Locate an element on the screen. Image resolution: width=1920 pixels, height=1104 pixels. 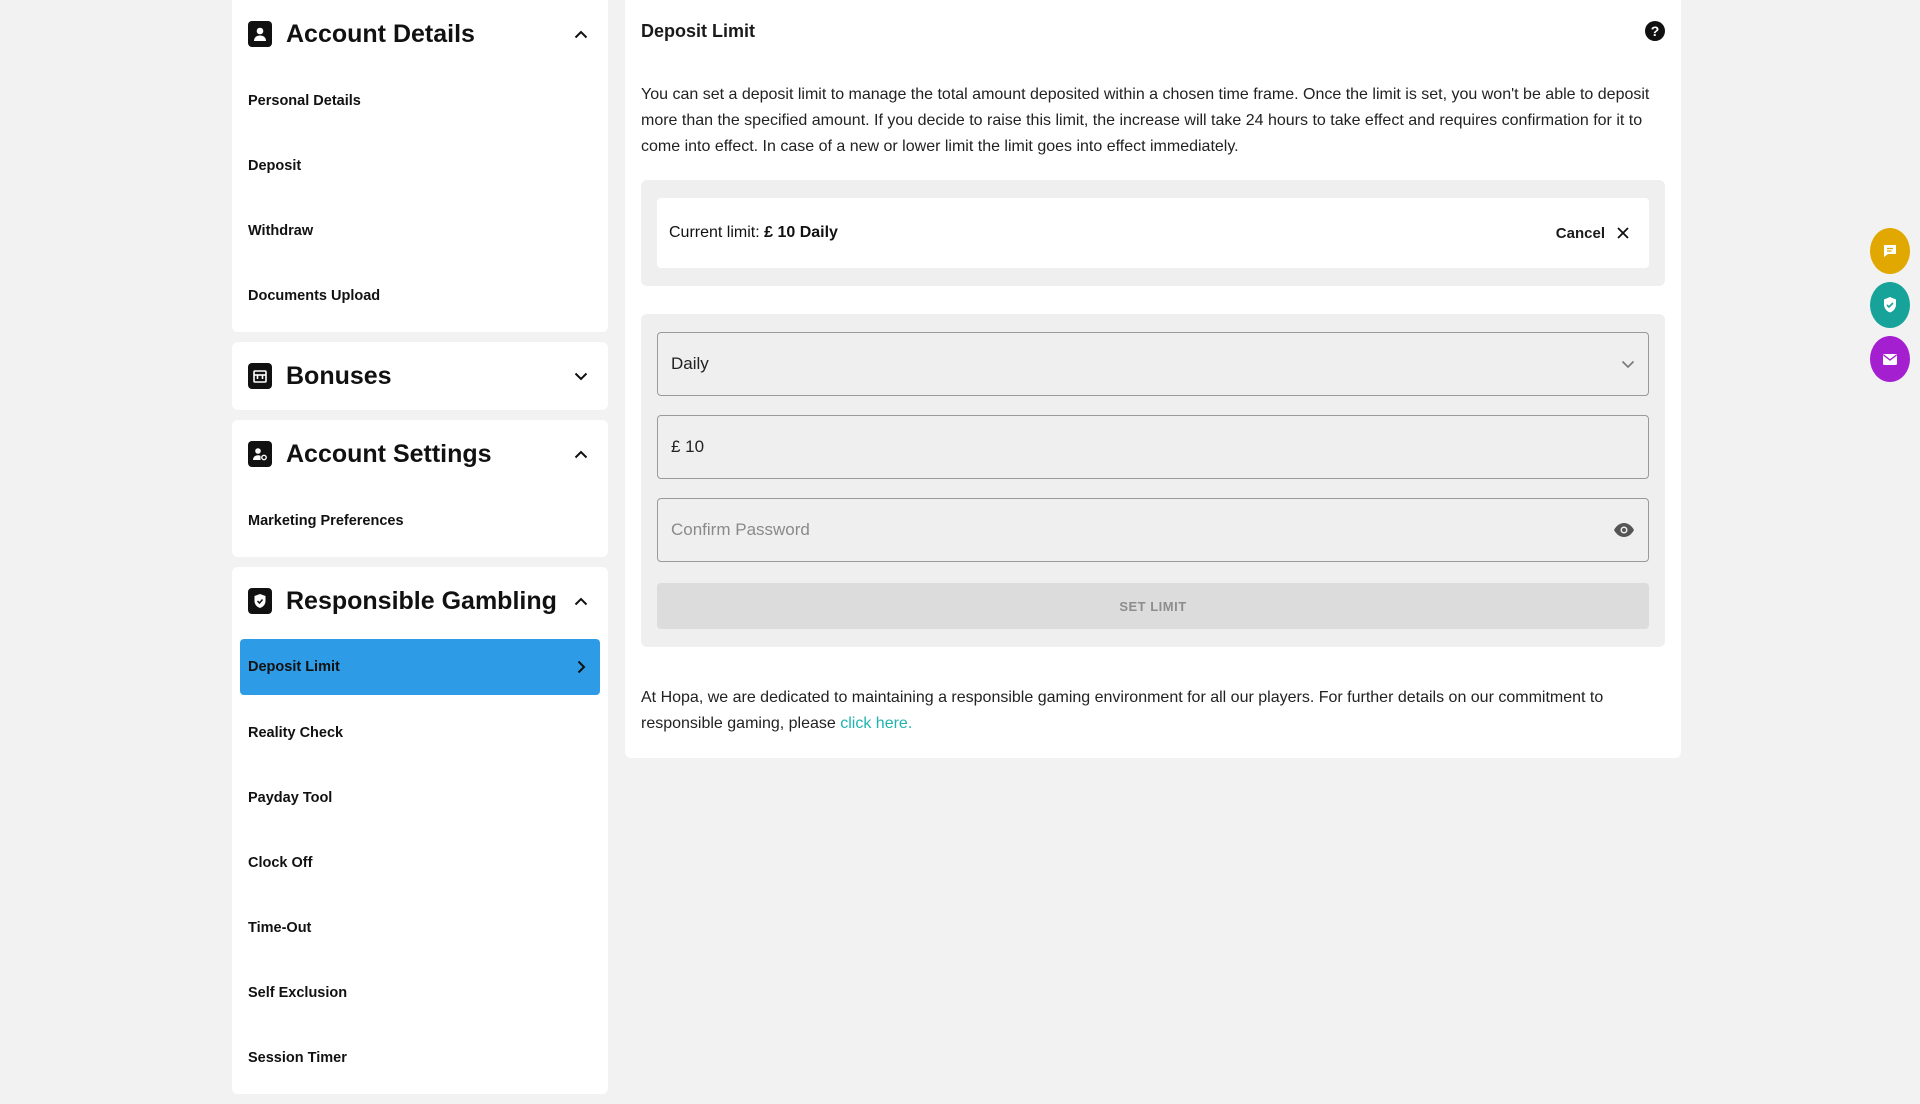
responsible-gambling-header: Responsible Gambling is located at coordinates (420, 601).